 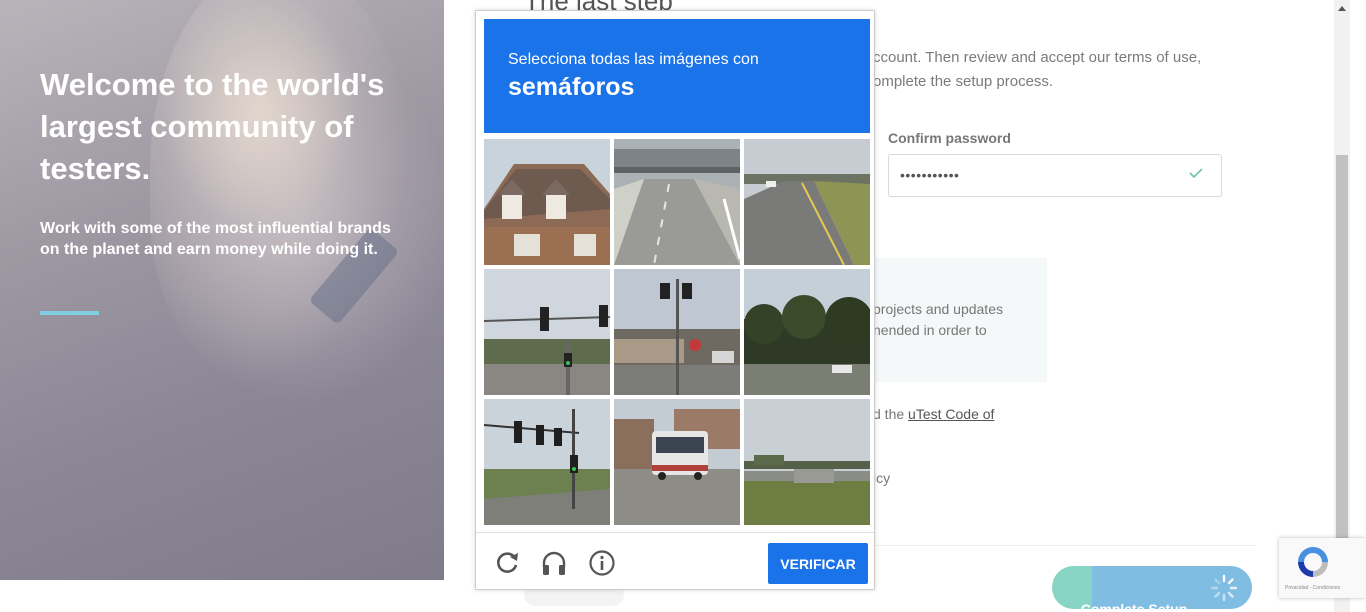 I want to click on house-image, so click(x=547, y=202).